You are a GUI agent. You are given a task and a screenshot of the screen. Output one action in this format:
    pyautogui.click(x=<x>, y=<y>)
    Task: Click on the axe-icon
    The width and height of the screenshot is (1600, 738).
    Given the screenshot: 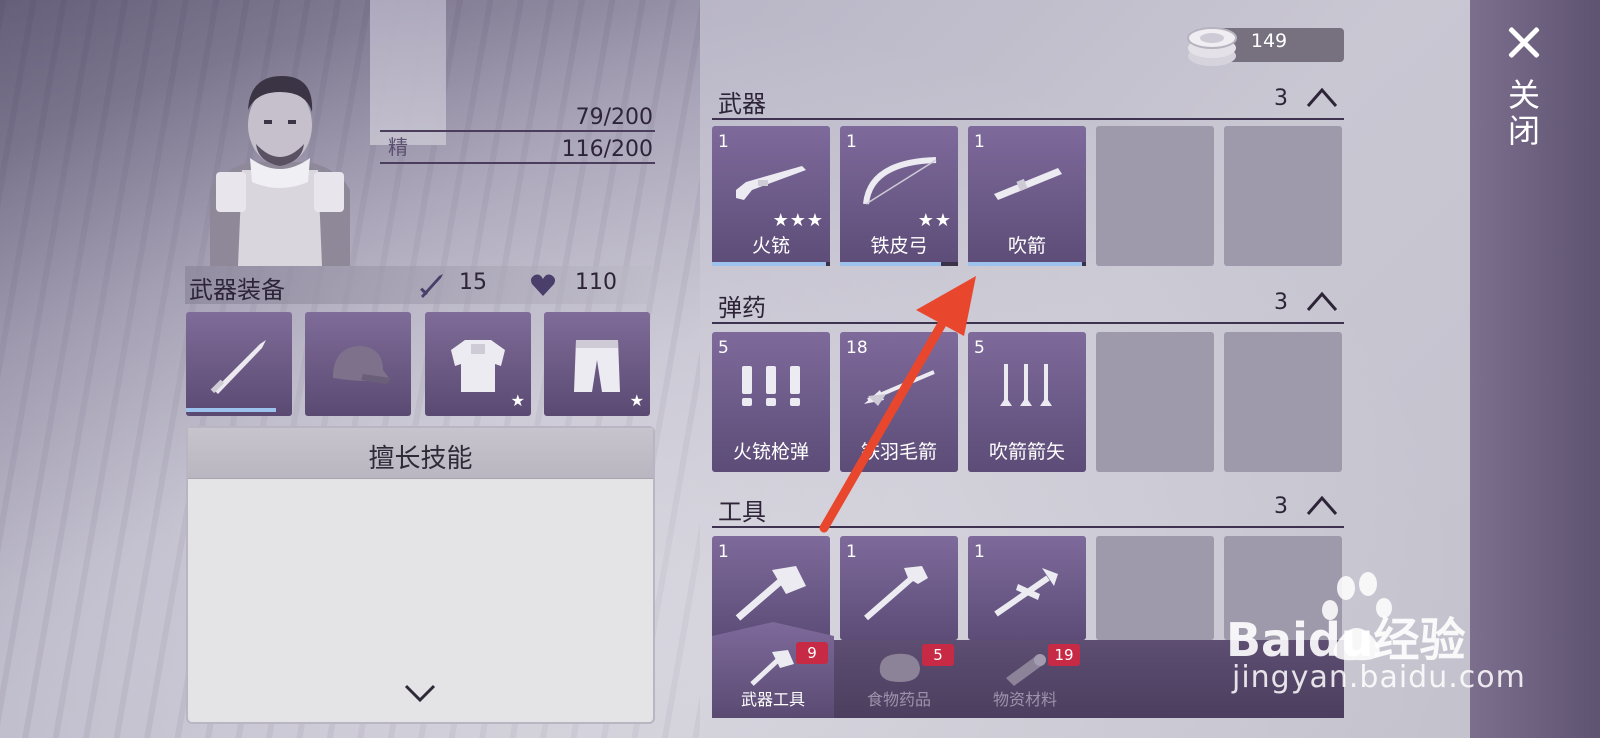 What is the action you would take?
    pyautogui.click(x=770, y=593)
    